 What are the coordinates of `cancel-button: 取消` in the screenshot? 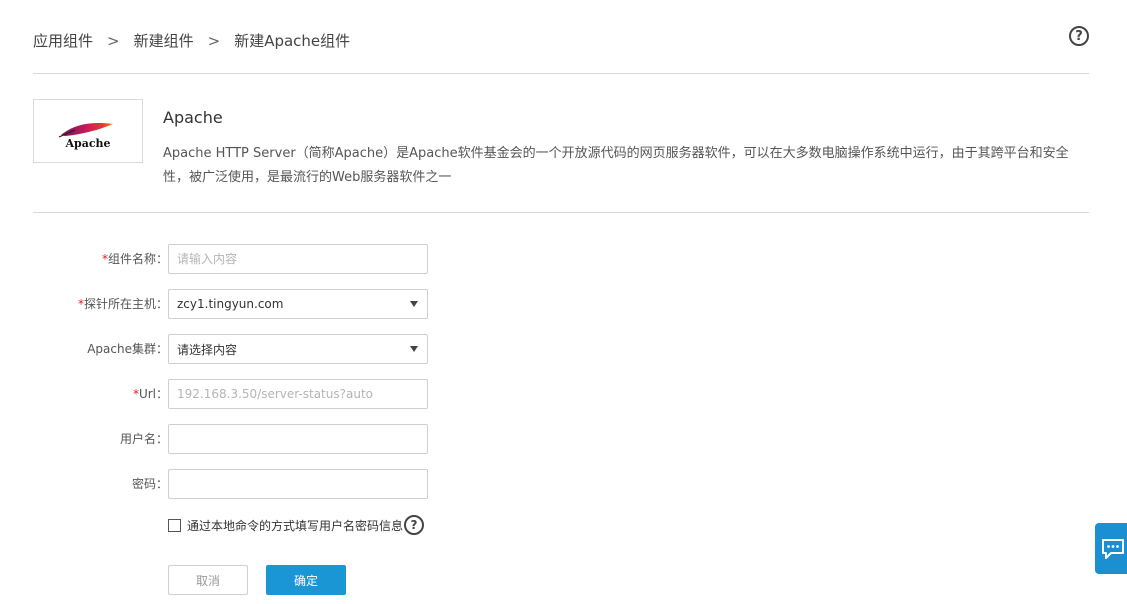 It's located at (208, 580).